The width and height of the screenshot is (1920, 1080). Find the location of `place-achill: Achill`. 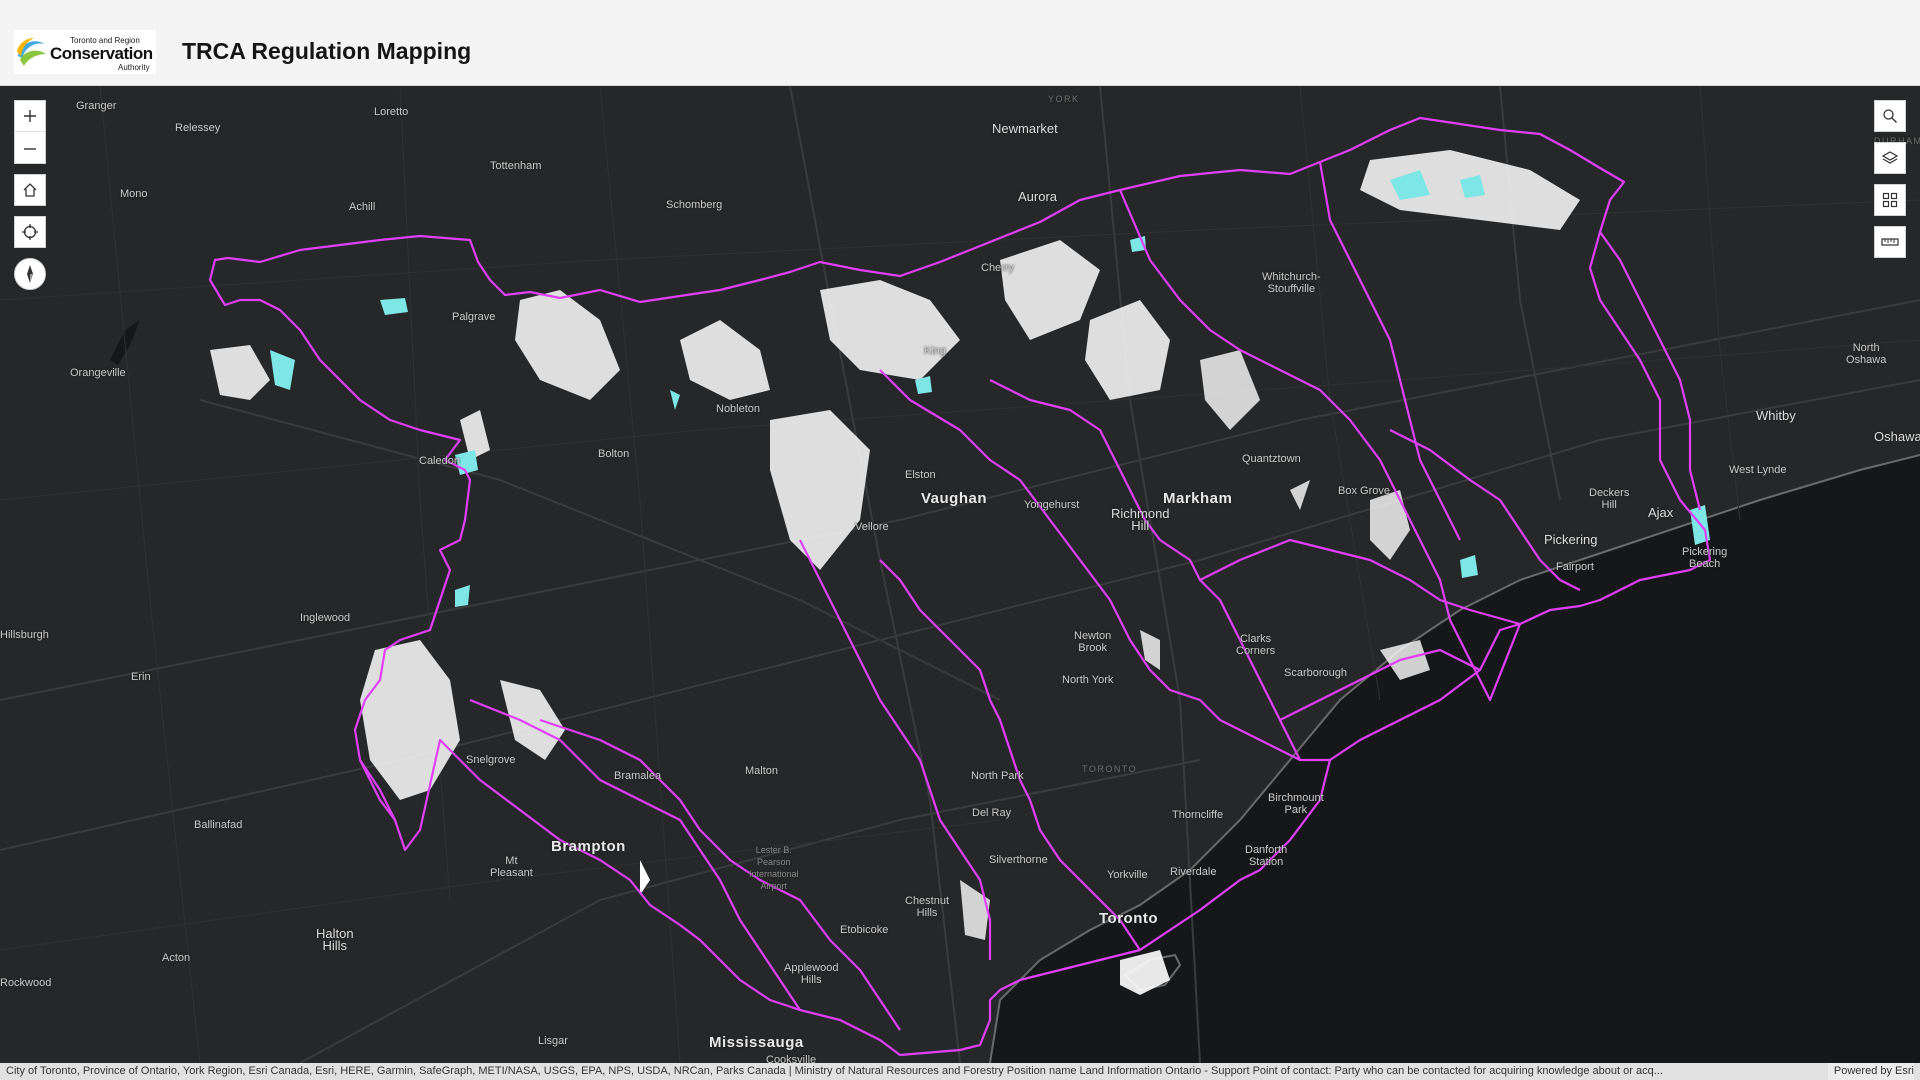

place-achill: Achill is located at coordinates (362, 207).